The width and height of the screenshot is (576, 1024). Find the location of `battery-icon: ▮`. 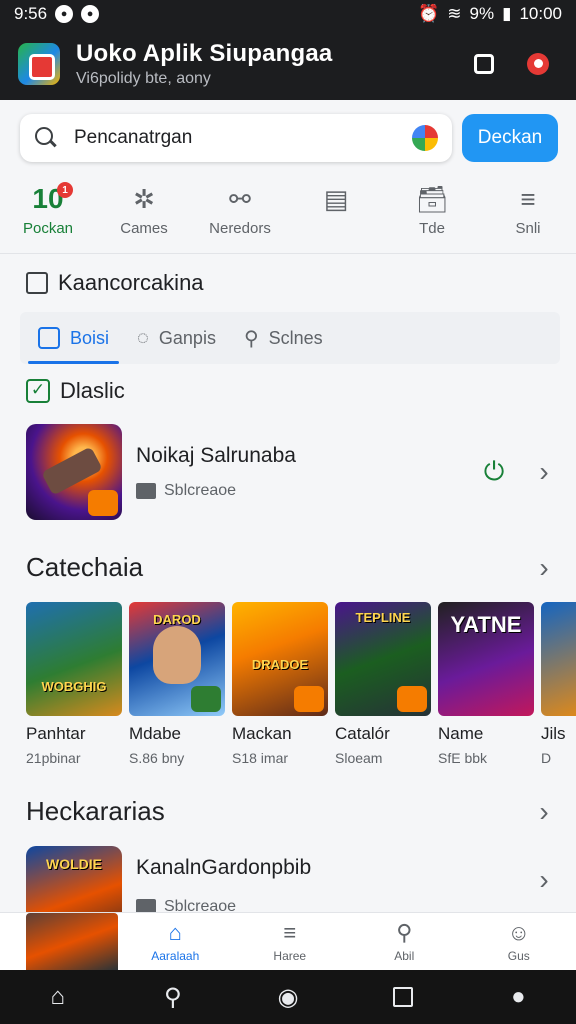

battery-icon: ▮ is located at coordinates (507, 13).